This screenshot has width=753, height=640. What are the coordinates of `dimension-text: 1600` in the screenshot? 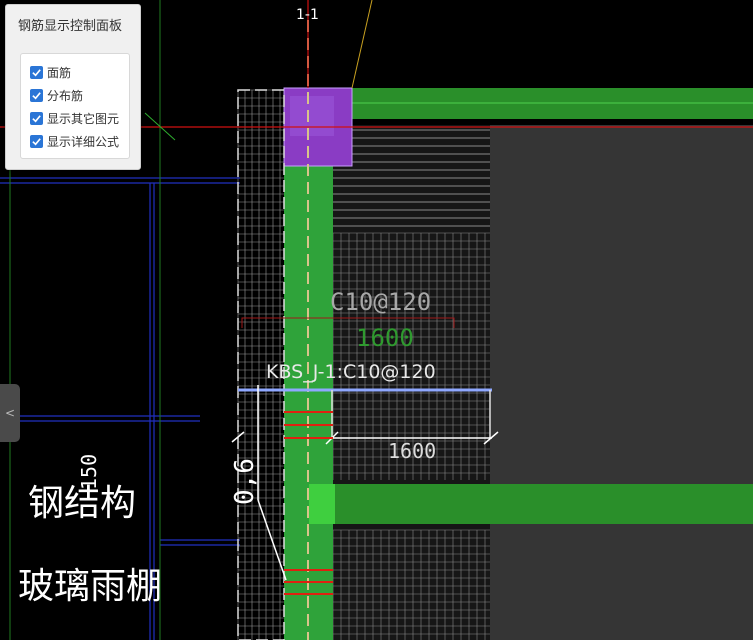 It's located at (412, 451).